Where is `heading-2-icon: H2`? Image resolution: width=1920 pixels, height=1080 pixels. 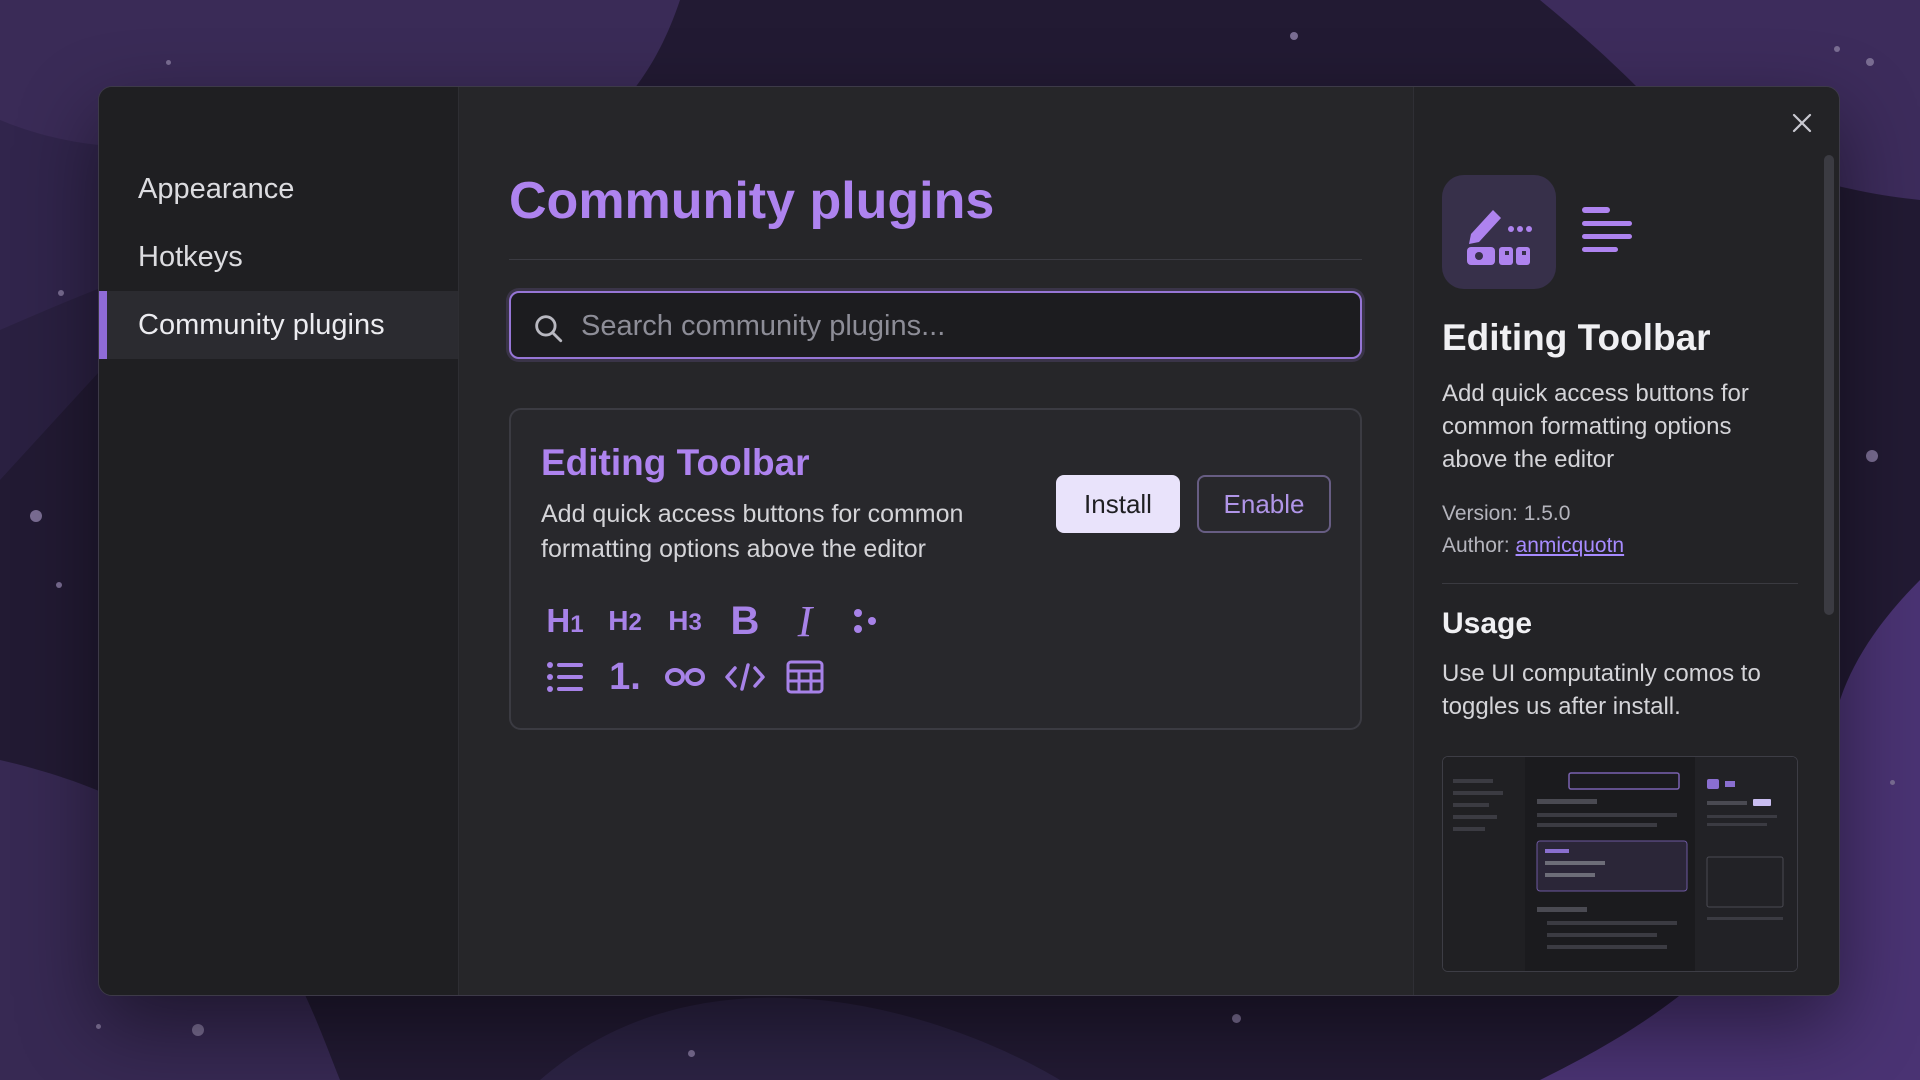
heading-2-icon: H2 is located at coordinates (625, 621).